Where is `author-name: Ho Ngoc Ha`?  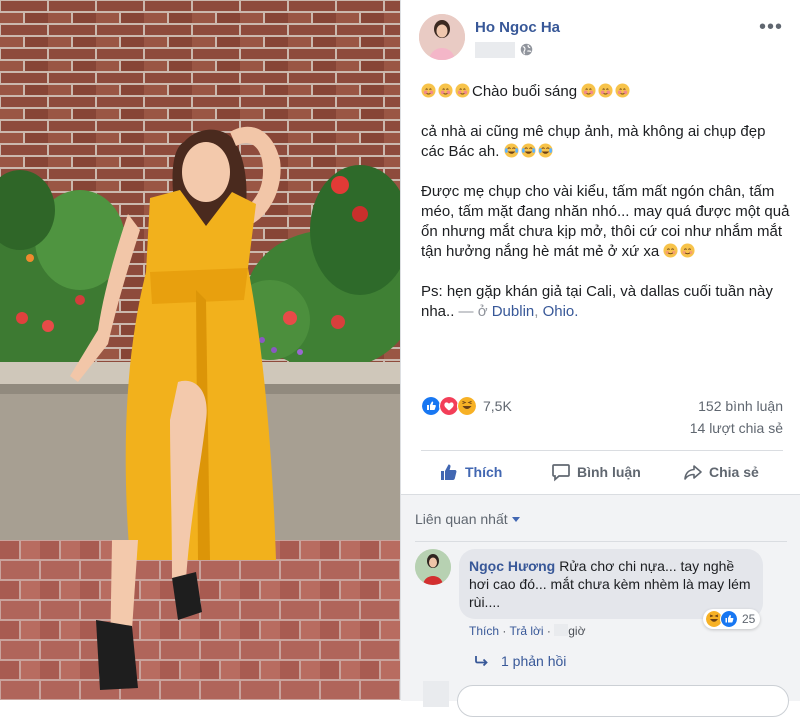 author-name: Ho Ngoc Ha is located at coordinates (517, 27).